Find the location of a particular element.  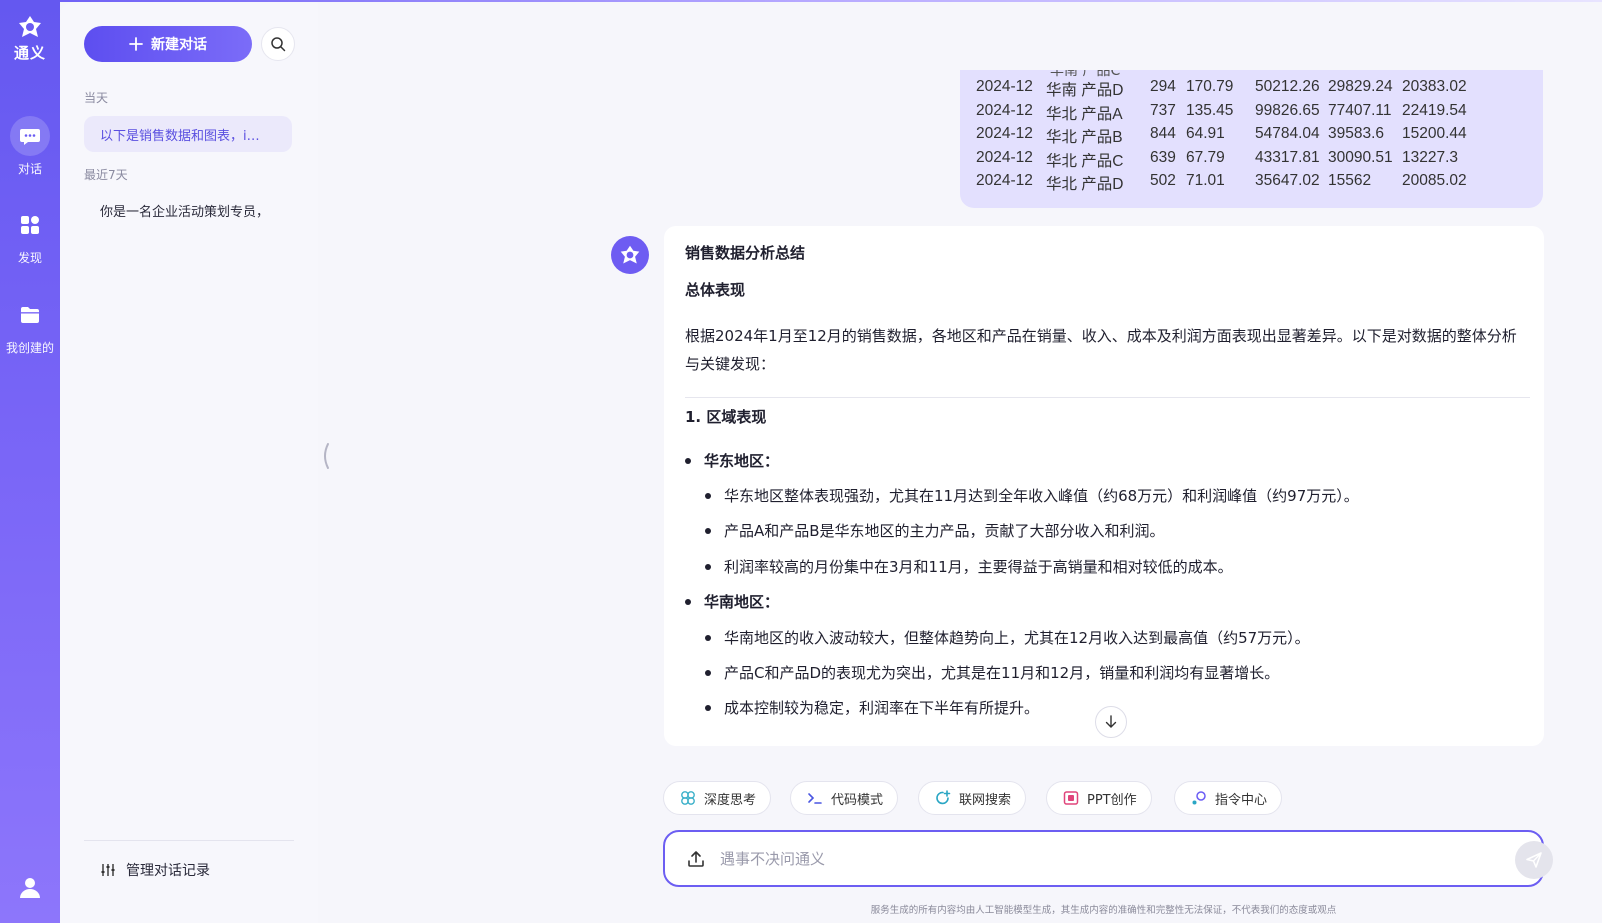

send-button is located at coordinates (1534, 860).